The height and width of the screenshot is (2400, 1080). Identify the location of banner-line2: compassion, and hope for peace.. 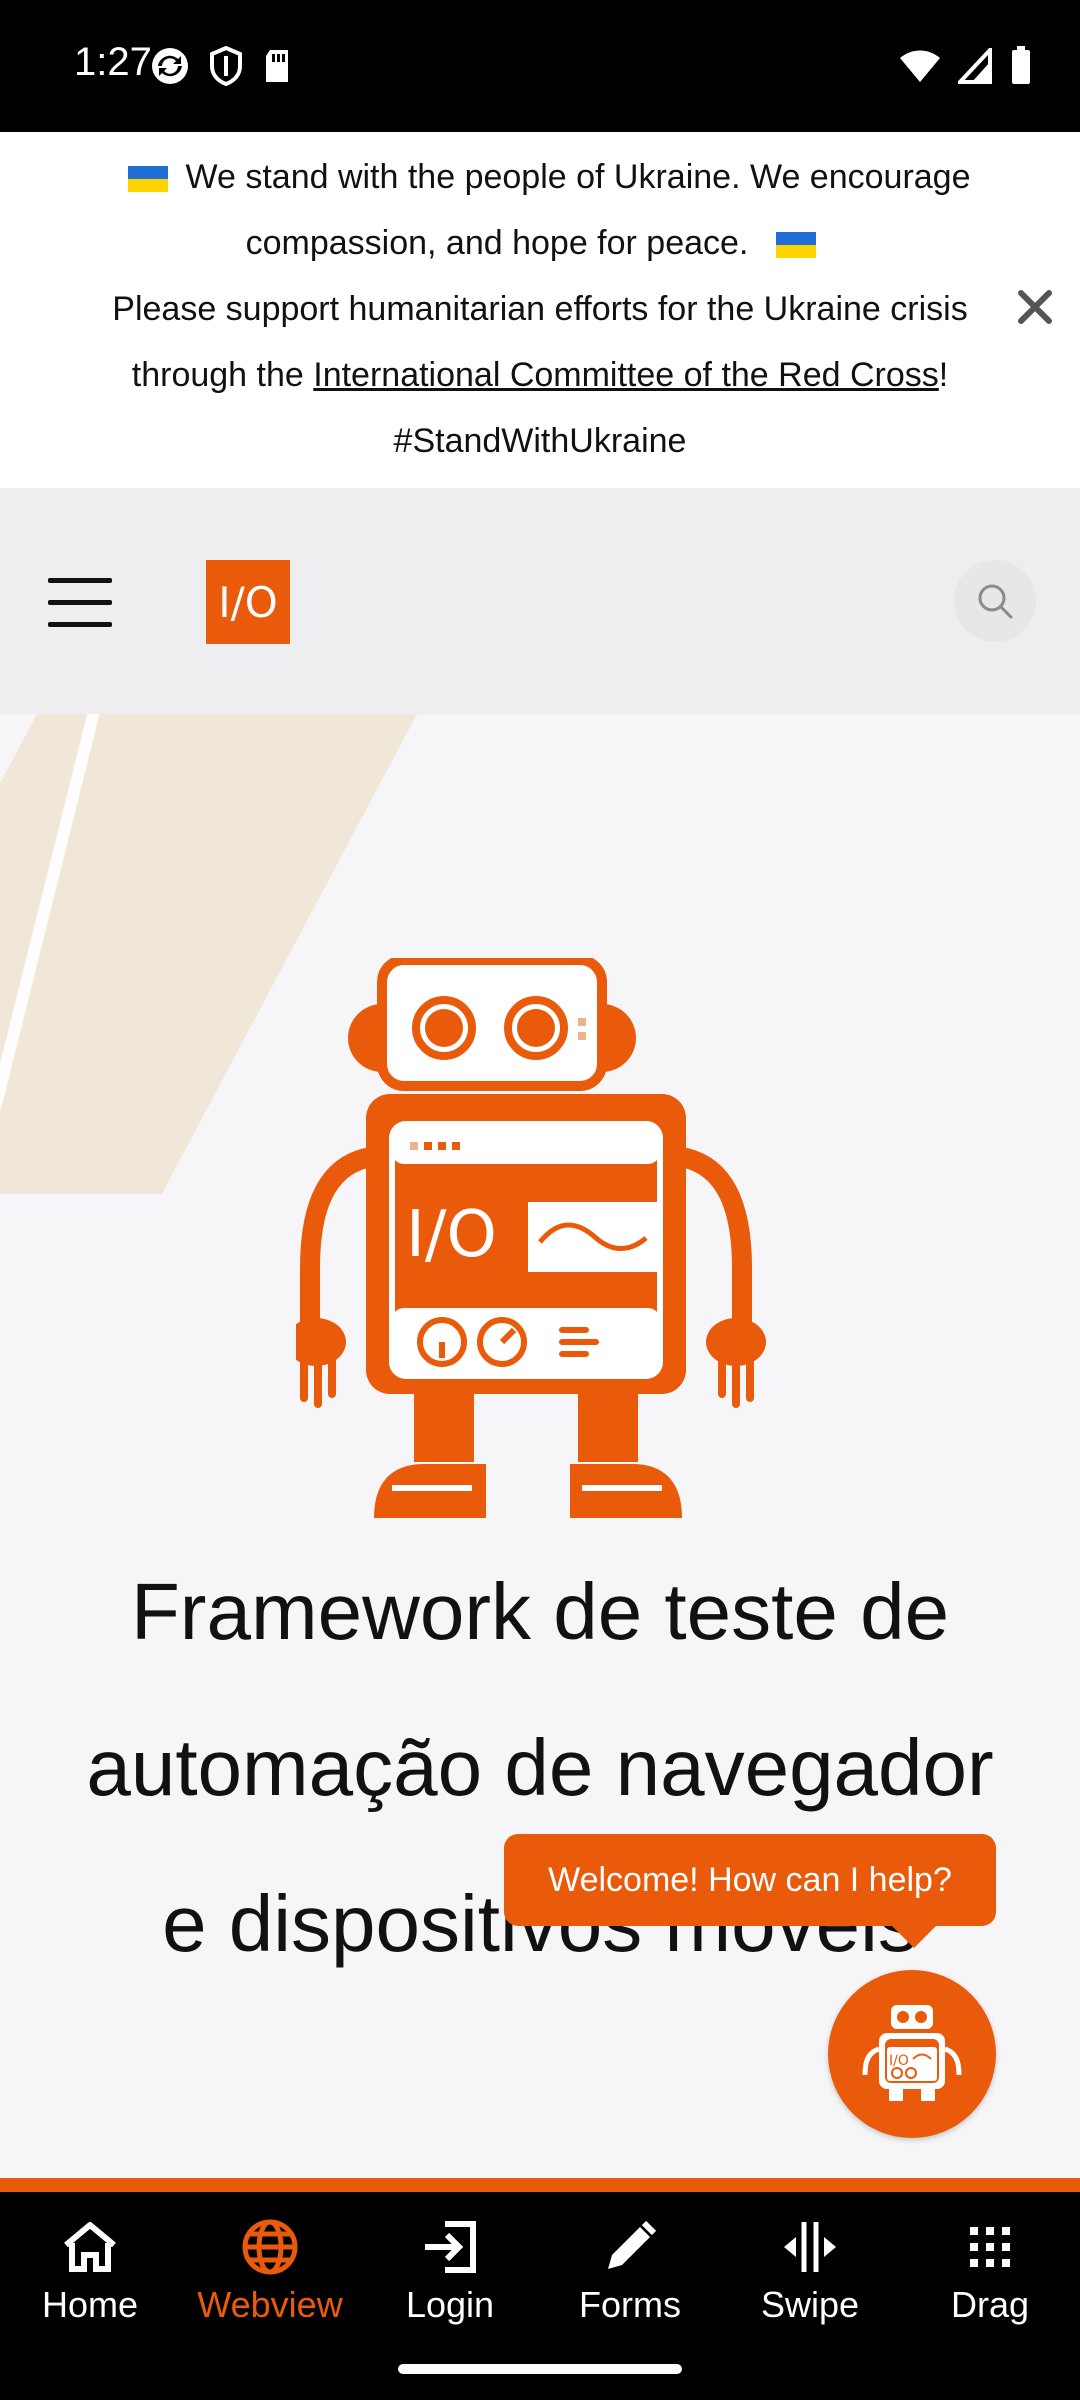
(540, 243).